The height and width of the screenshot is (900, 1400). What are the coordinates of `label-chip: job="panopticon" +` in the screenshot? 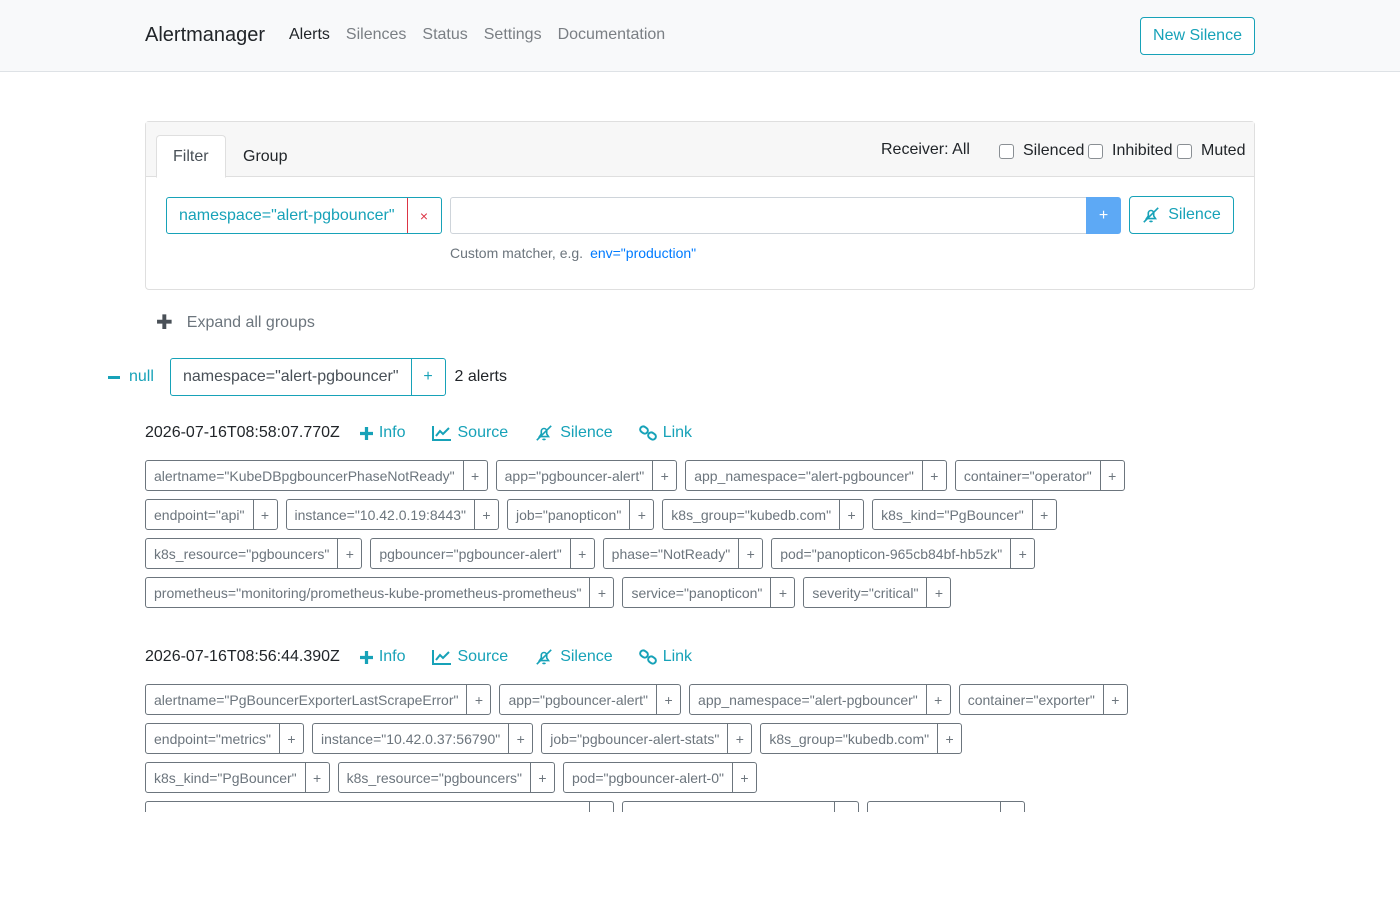 It's located at (580, 514).